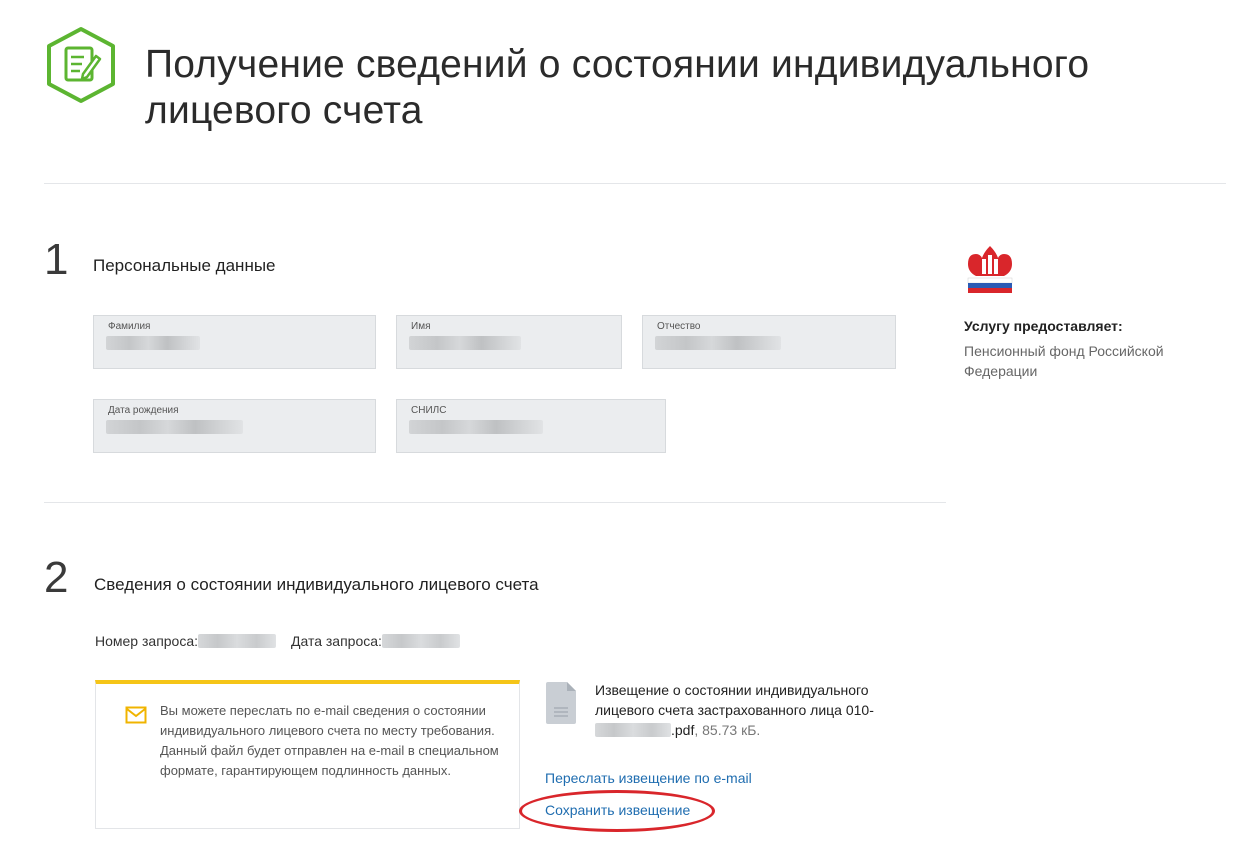  I want to click on request-number: Номер запроса:, so click(186, 641).